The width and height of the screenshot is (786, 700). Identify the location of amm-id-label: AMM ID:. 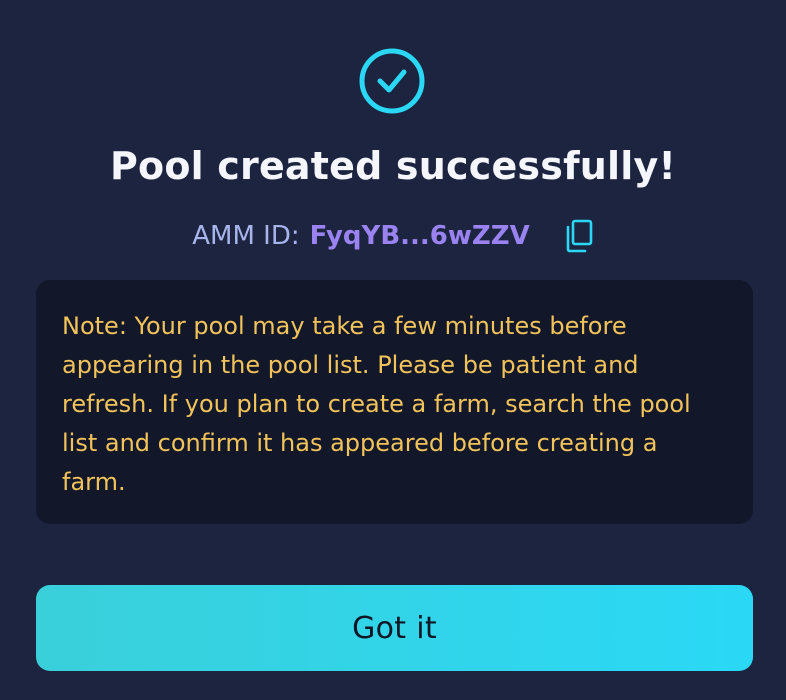
(246, 236).